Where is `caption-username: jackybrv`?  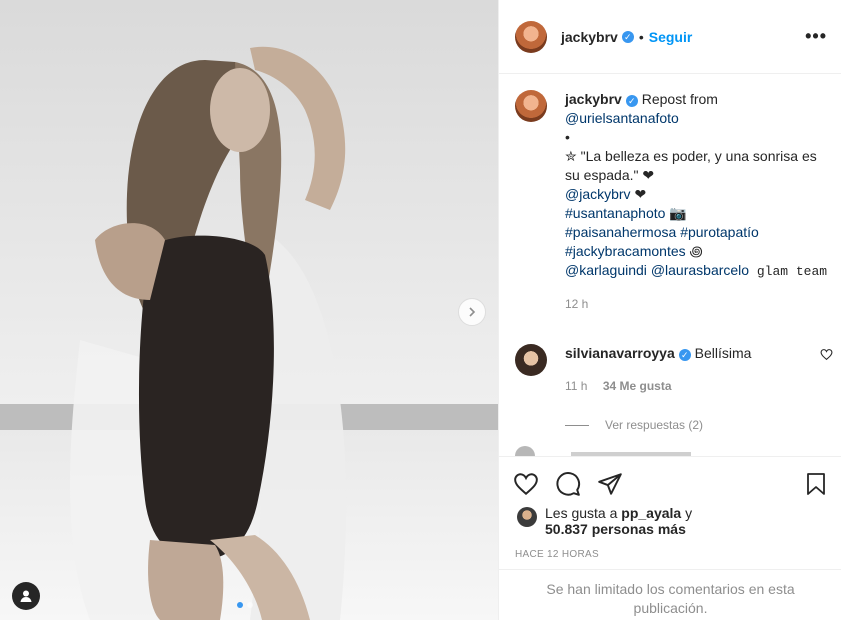 caption-username: jackybrv is located at coordinates (593, 99).